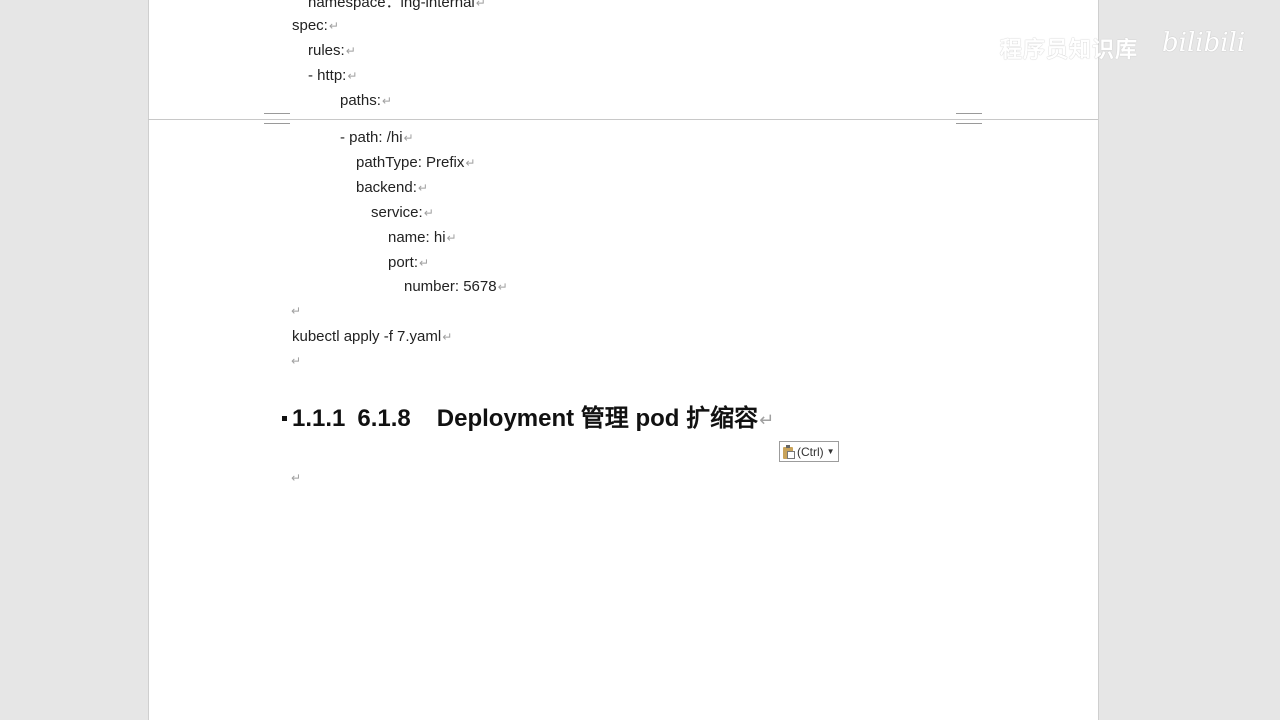 Image resolution: width=1280 pixels, height=720 pixels. What do you see at coordinates (456, 287) in the screenshot?
I see `doc-line-number: number: 5678↵` at bounding box center [456, 287].